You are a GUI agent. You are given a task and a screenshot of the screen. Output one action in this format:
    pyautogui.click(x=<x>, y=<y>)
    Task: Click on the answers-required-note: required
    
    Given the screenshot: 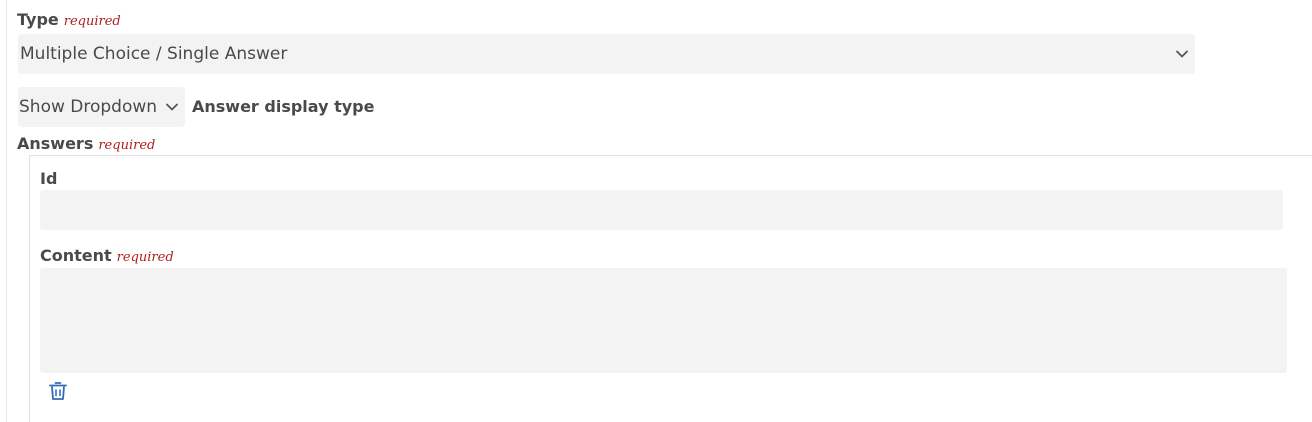 What is the action you would take?
    pyautogui.click(x=127, y=145)
    